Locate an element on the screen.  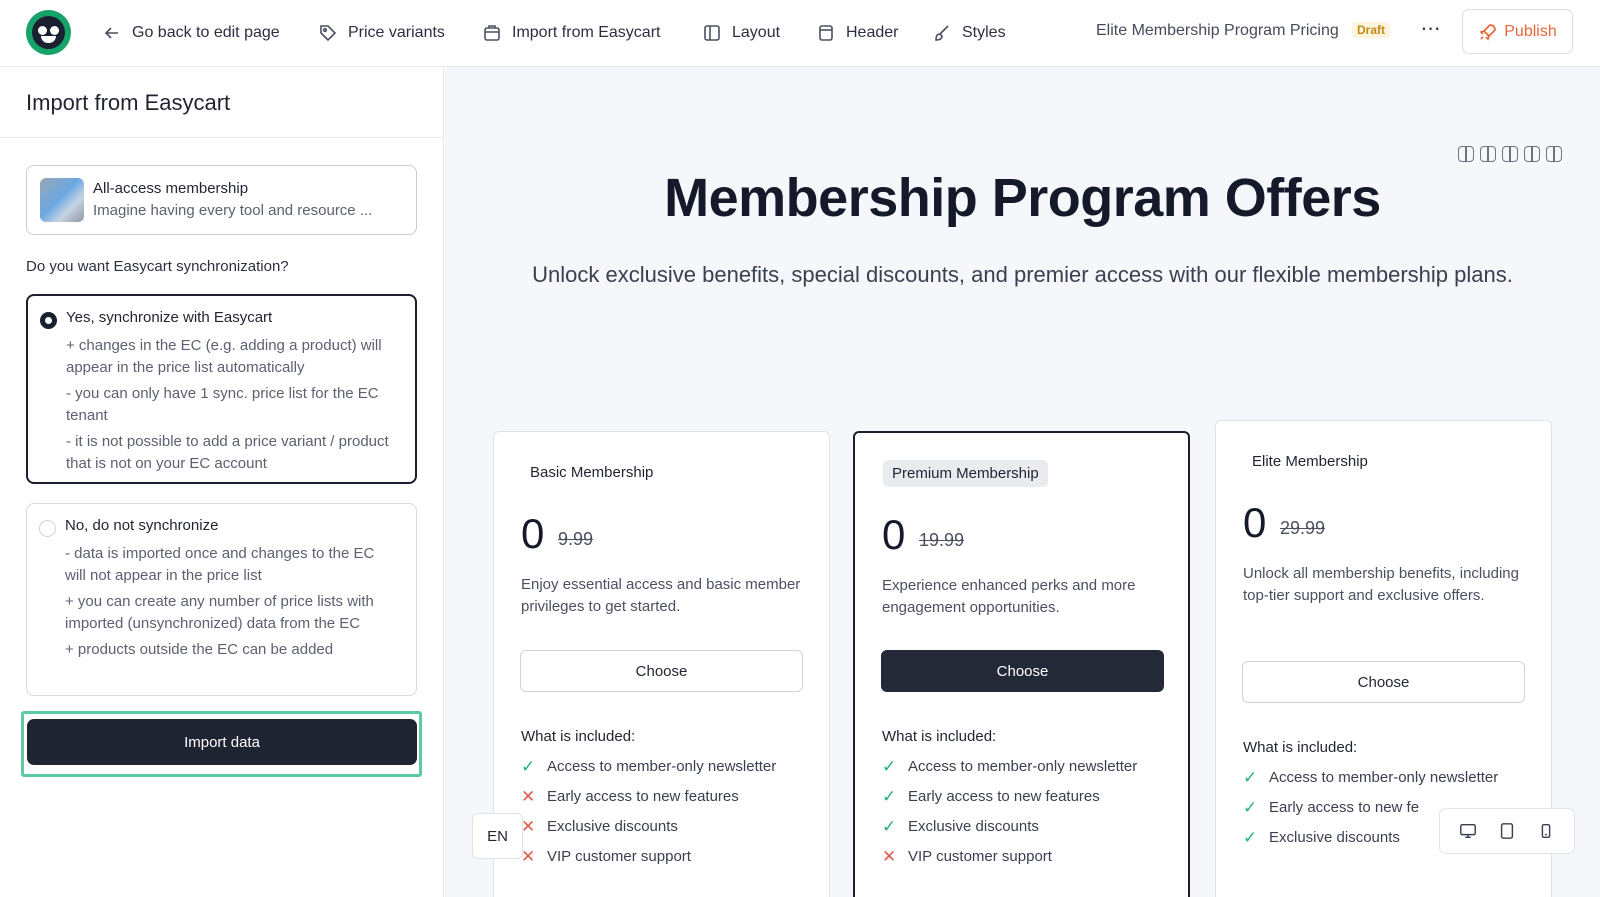
layout-label: Layout is located at coordinates (756, 32).